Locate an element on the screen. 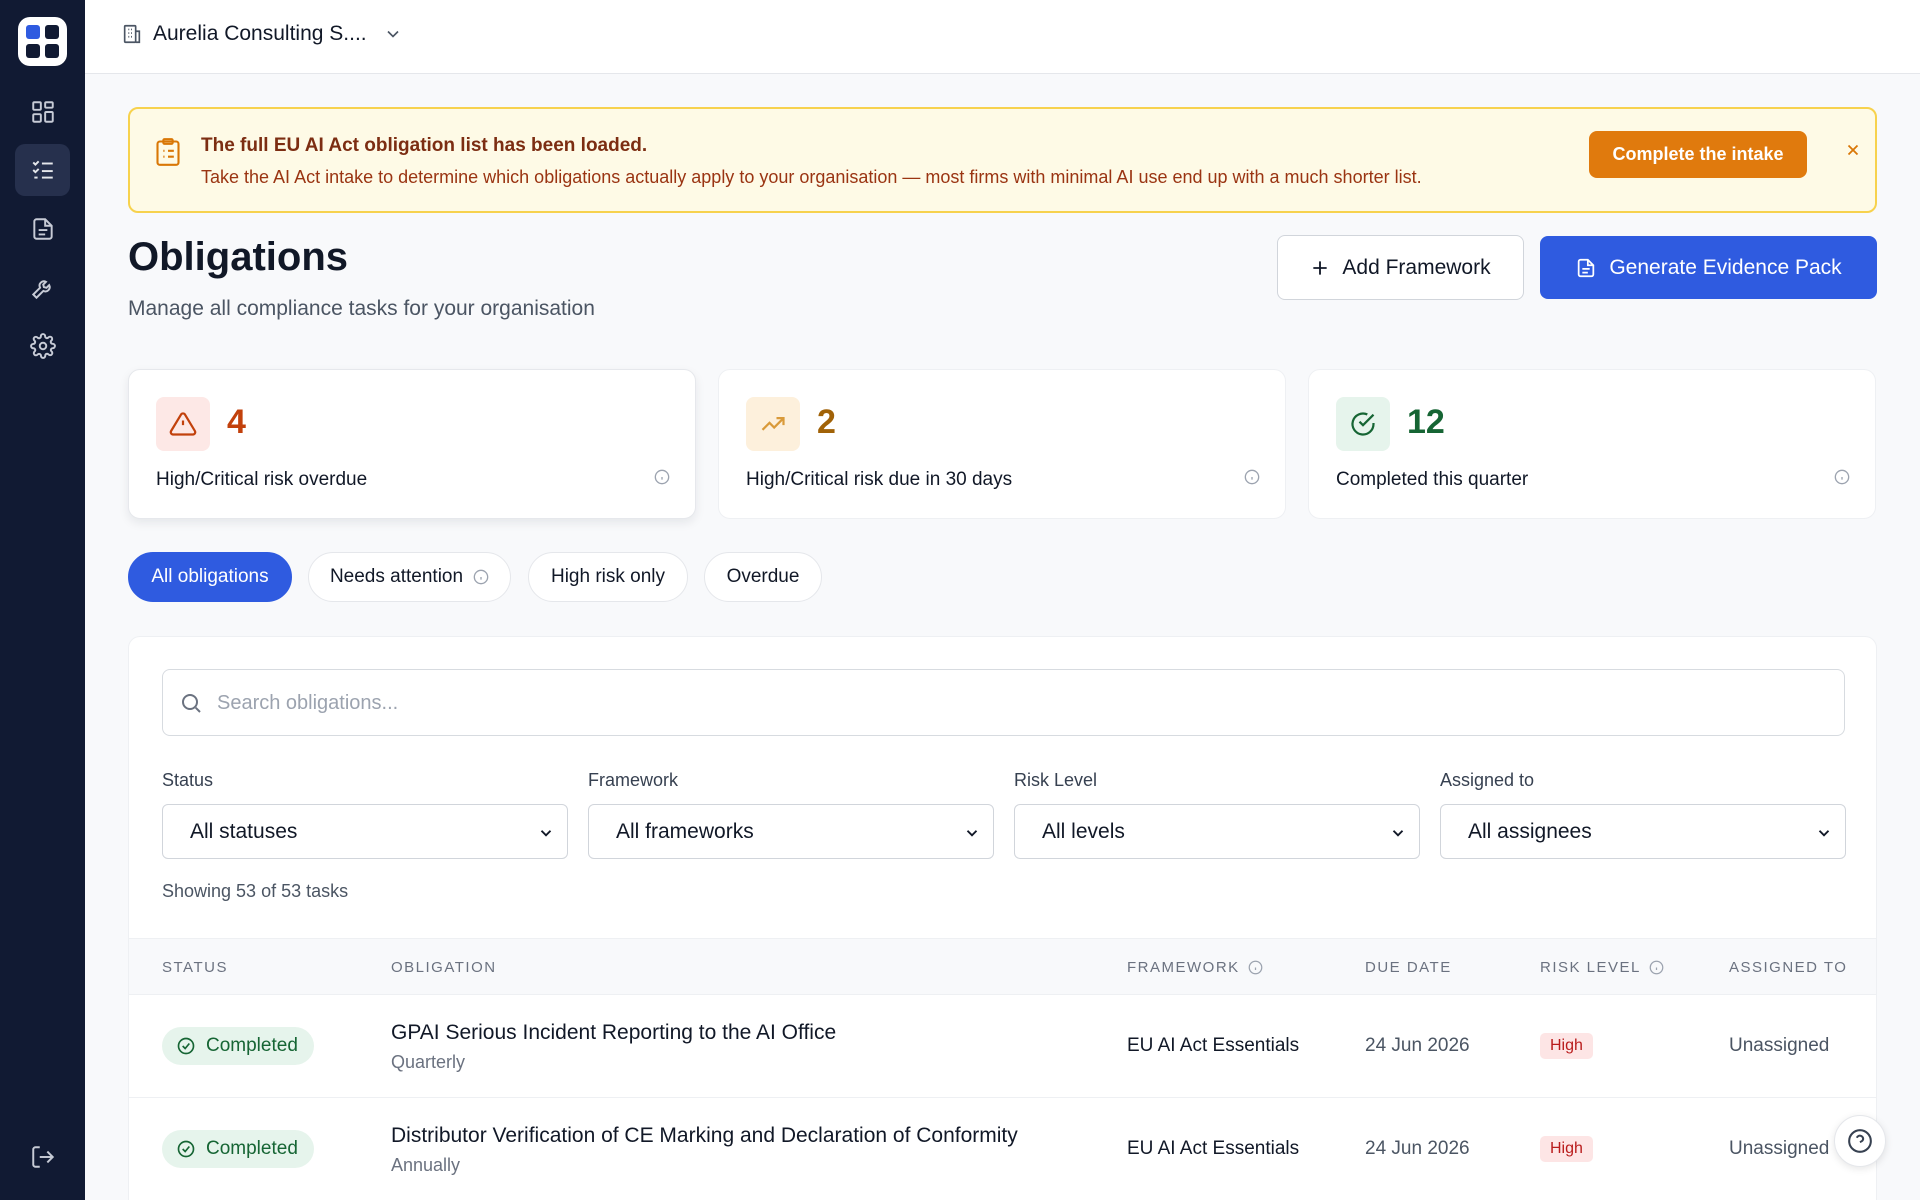 The image size is (1920, 1200). stat-value: 2 is located at coordinates (826, 422).